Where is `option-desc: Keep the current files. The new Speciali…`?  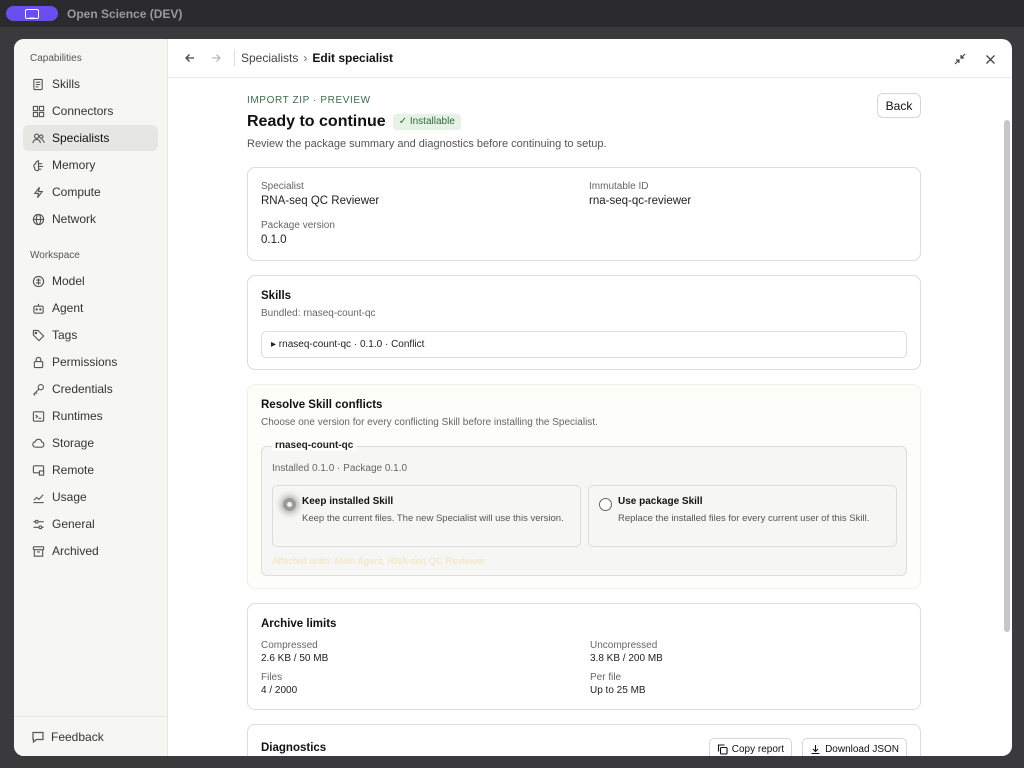
option-desc: Keep the current files. The new Speciali… is located at coordinates (433, 518).